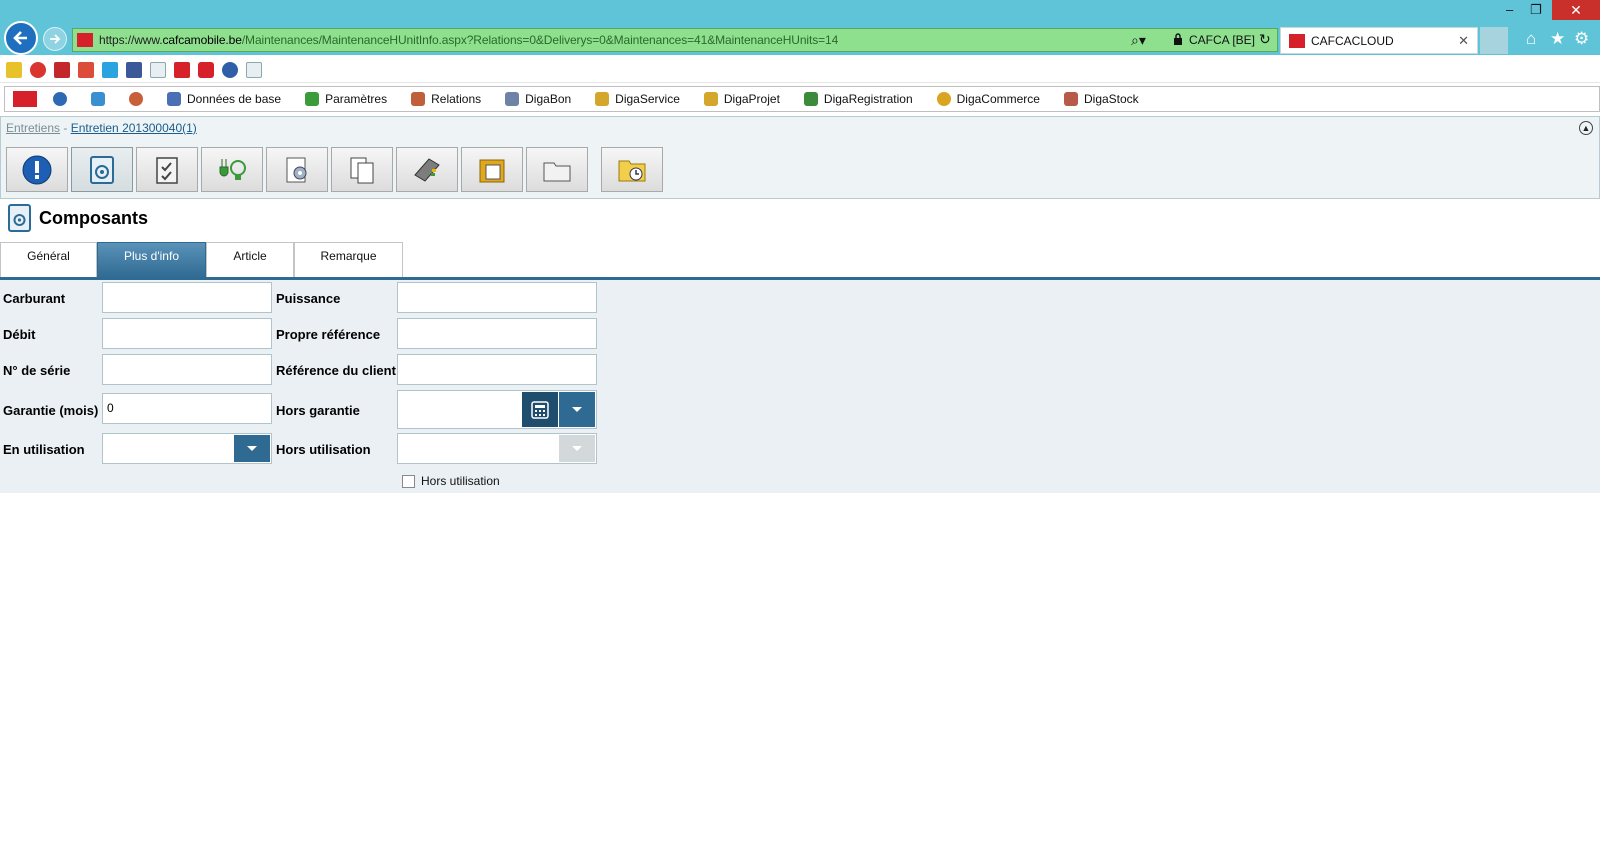 The image size is (1600, 860). I want to click on google-plus-icon, so click(86, 70).